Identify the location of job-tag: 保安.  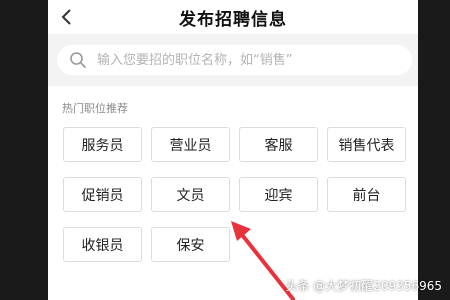
(190, 244).